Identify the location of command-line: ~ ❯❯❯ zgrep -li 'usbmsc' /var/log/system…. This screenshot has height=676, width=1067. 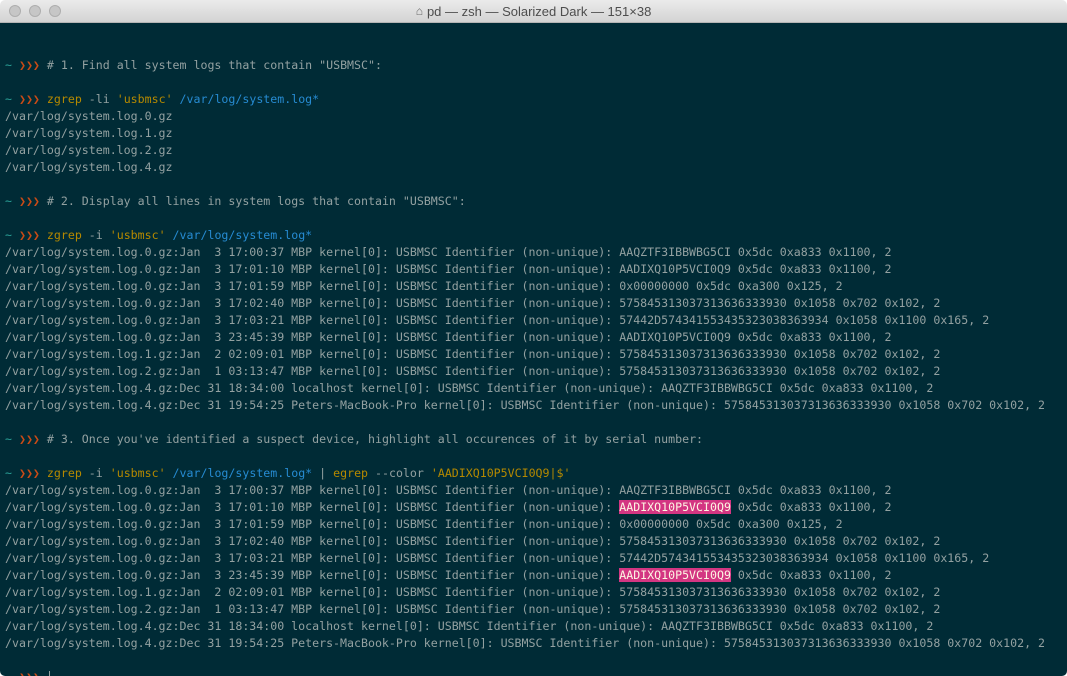
(536, 99).